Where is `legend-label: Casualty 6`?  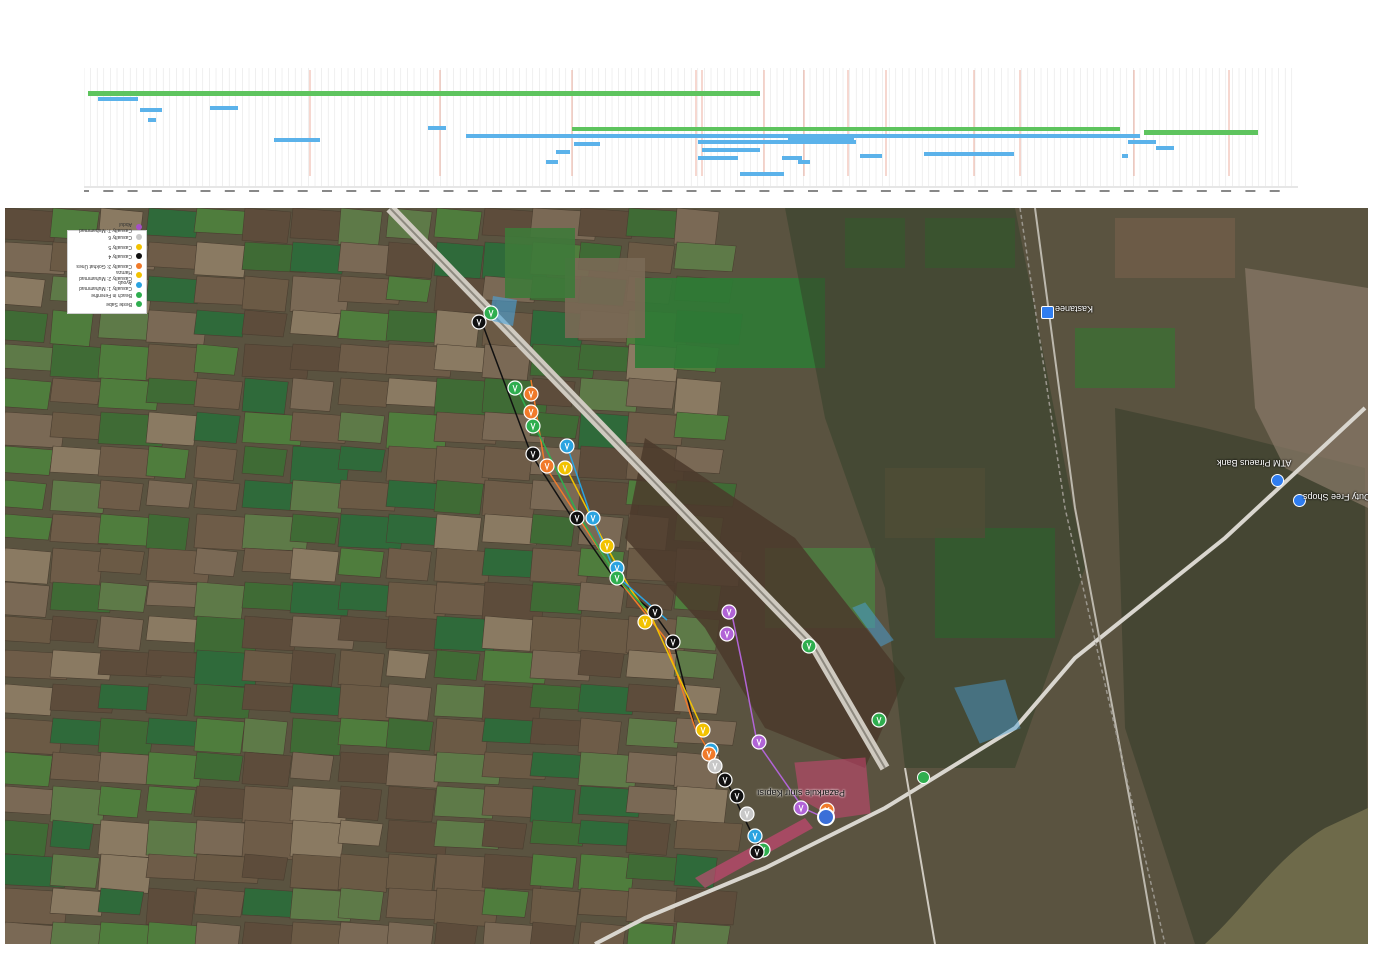 legend-label: Casualty 6 is located at coordinates (120, 237).